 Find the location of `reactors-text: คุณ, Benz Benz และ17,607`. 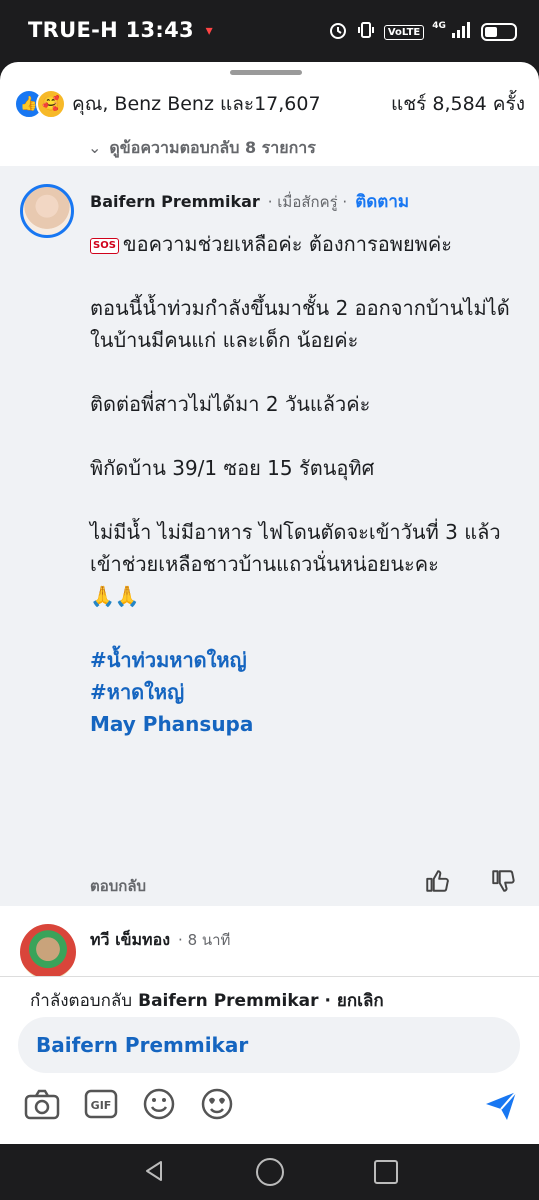

reactors-text: คุณ, Benz Benz และ17,607 is located at coordinates (196, 104).